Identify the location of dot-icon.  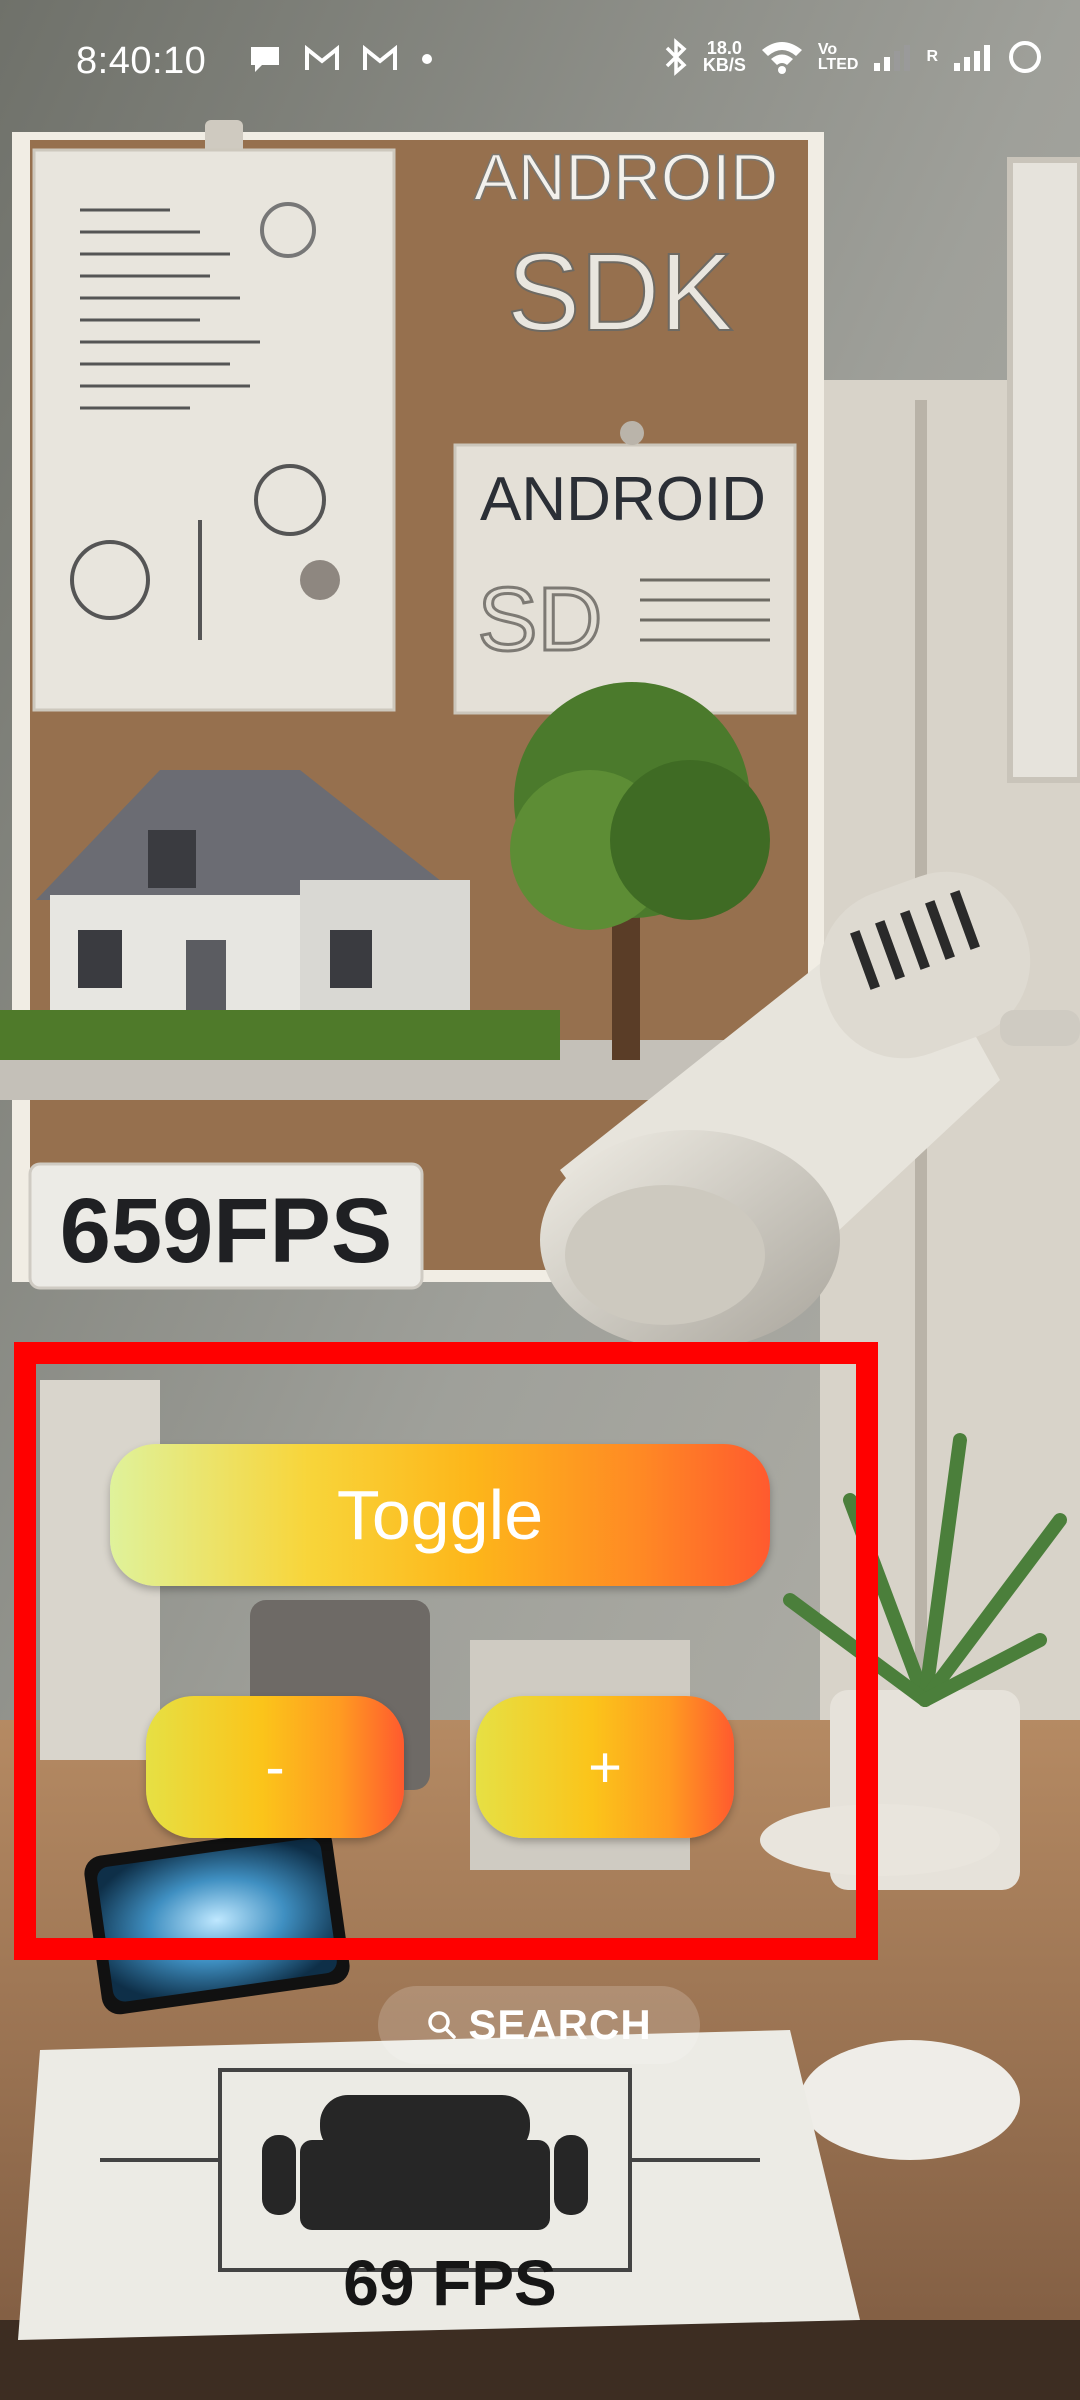
(427, 59).